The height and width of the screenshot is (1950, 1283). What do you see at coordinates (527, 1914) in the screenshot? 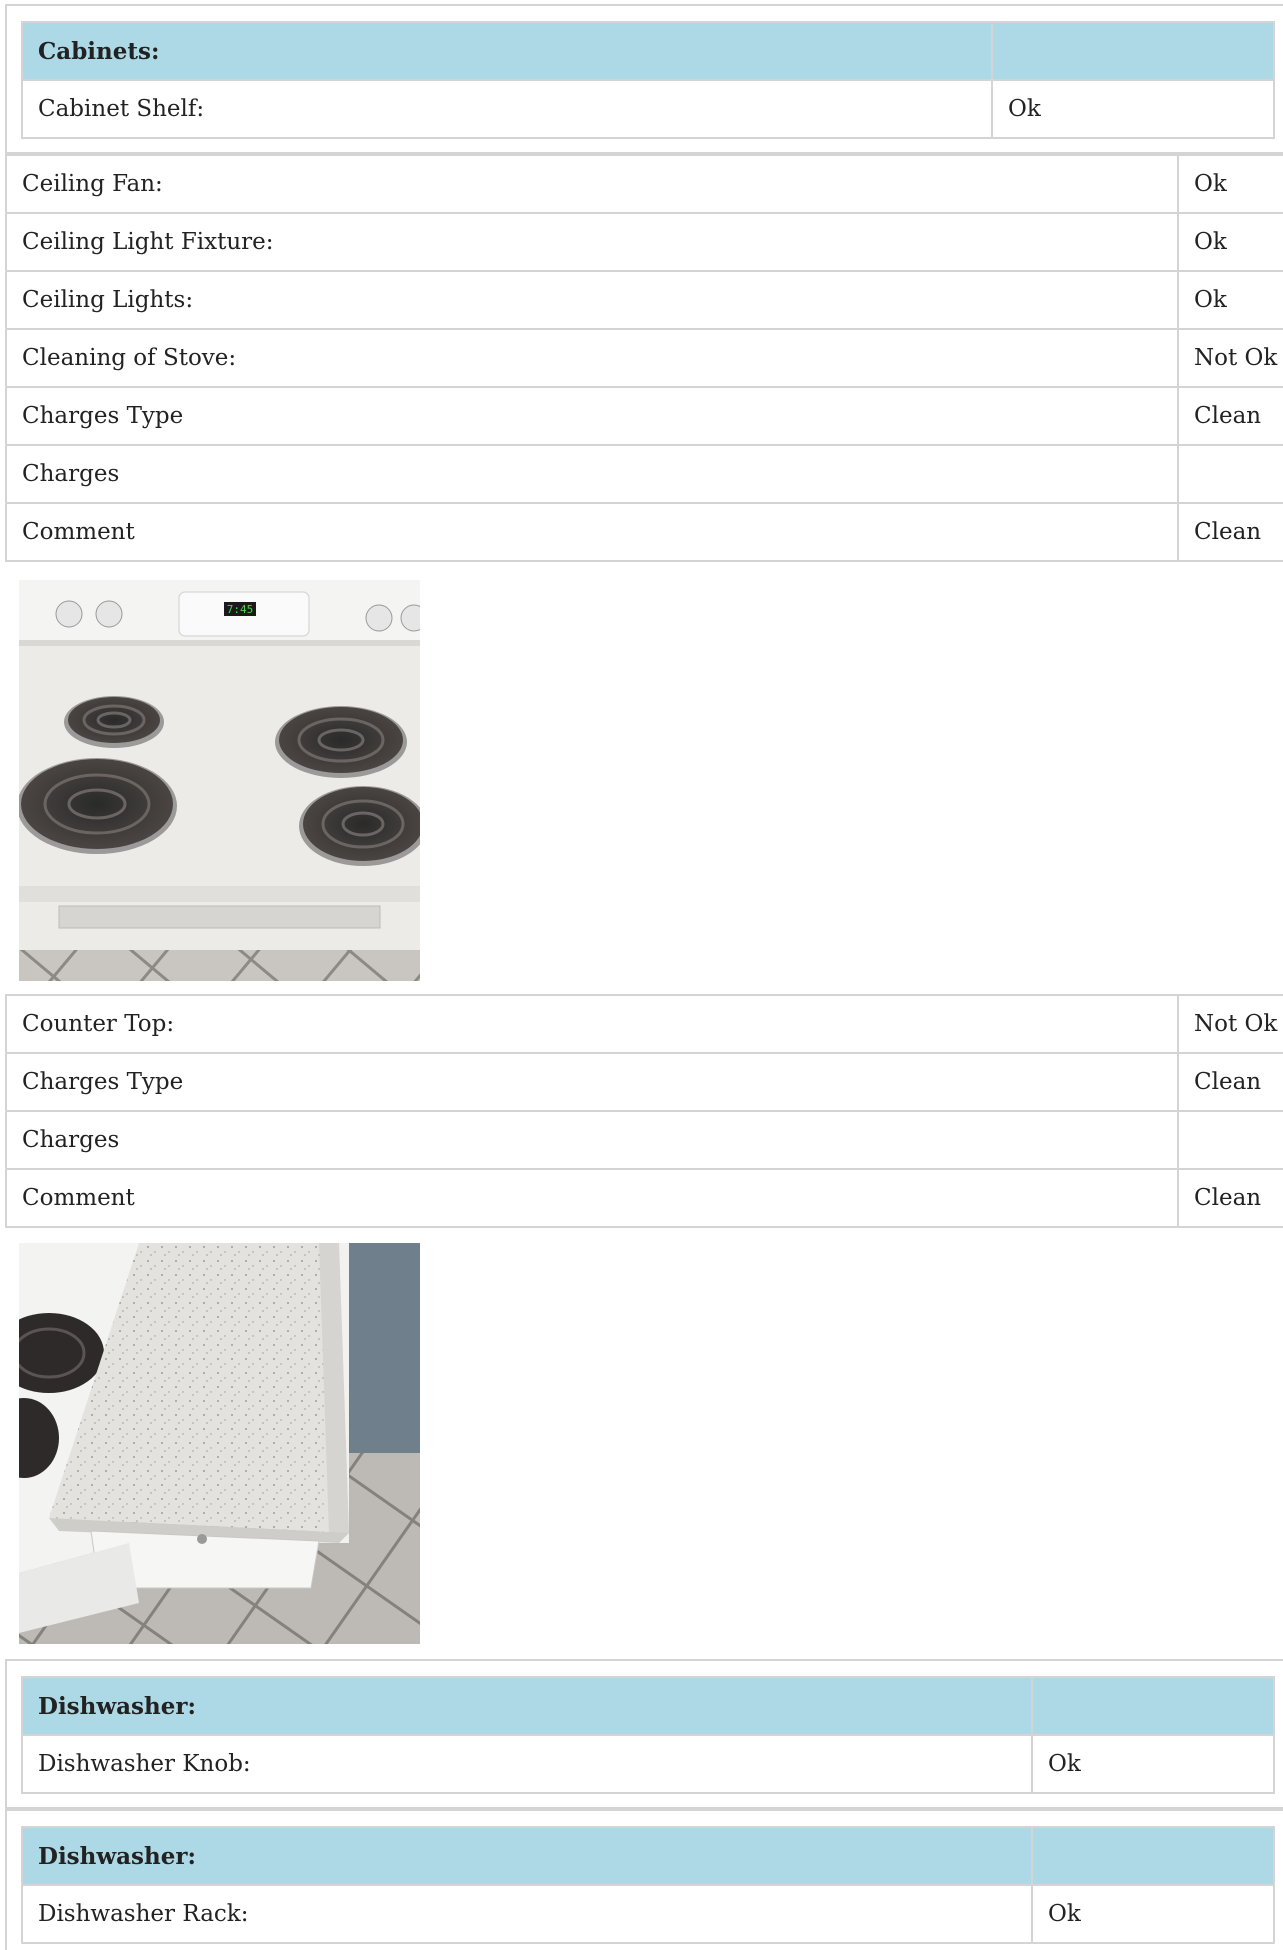
I see `row-label: Dishwasher Rack:` at bounding box center [527, 1914].